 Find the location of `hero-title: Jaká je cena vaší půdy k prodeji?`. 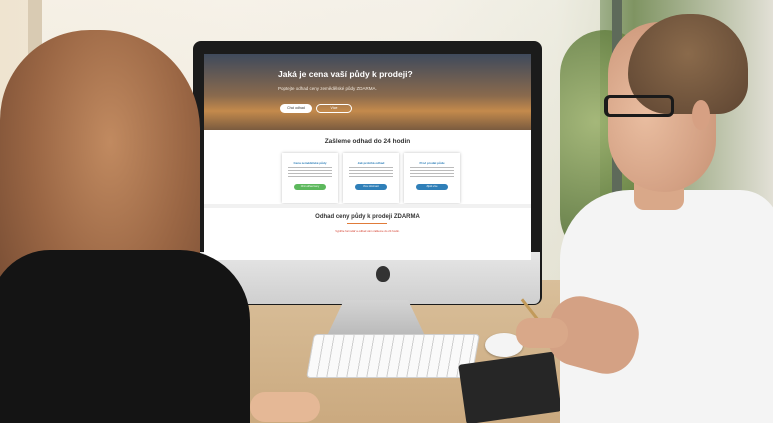

hero-title: Jaká je cena vaší půdy k prodeji? is located at coordinates (345, 74).